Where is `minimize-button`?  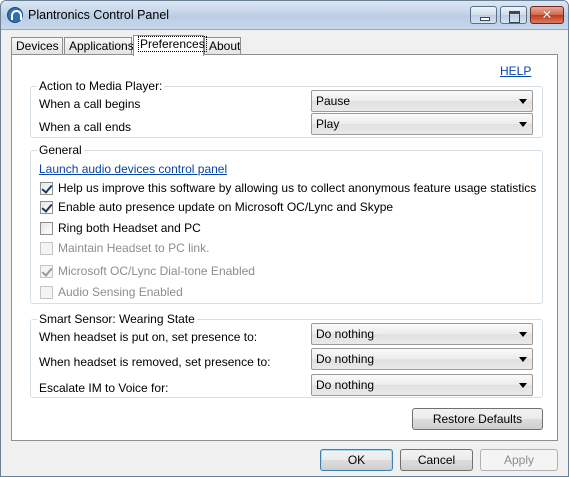
minimize-button is located at coordinates (483, 15).